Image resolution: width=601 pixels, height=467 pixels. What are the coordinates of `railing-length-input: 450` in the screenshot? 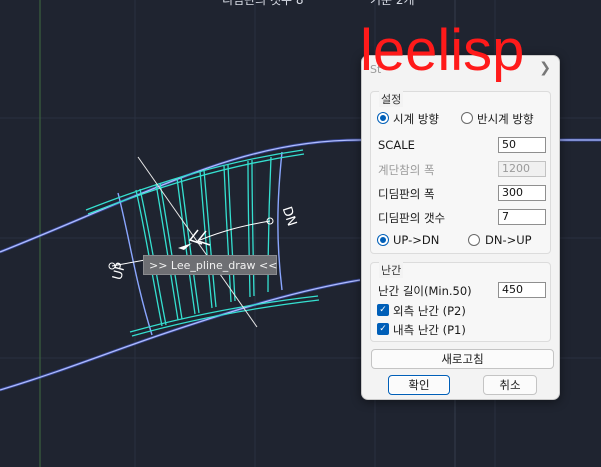 It's located at (522, 290).